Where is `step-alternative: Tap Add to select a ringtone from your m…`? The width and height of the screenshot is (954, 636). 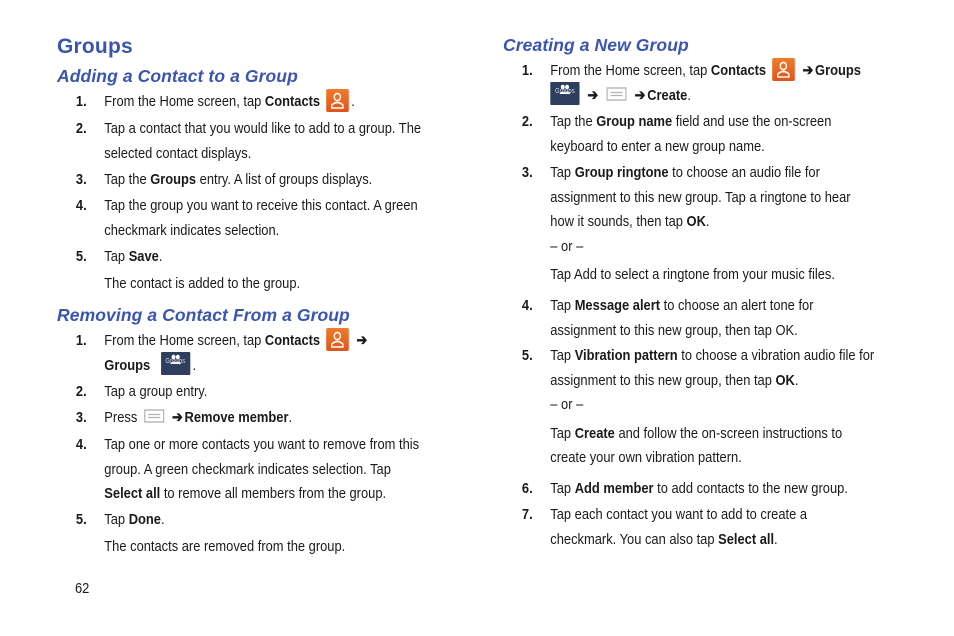
step-alternative: Tap Add to select a ringtone from your m… is located at coordinates (692, 274).